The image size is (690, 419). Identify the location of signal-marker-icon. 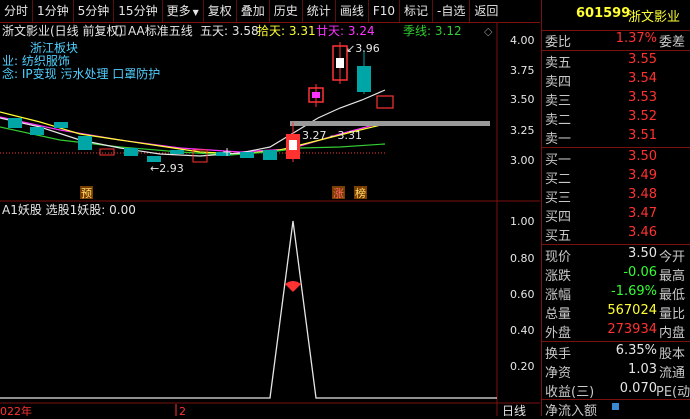
(293, 286).